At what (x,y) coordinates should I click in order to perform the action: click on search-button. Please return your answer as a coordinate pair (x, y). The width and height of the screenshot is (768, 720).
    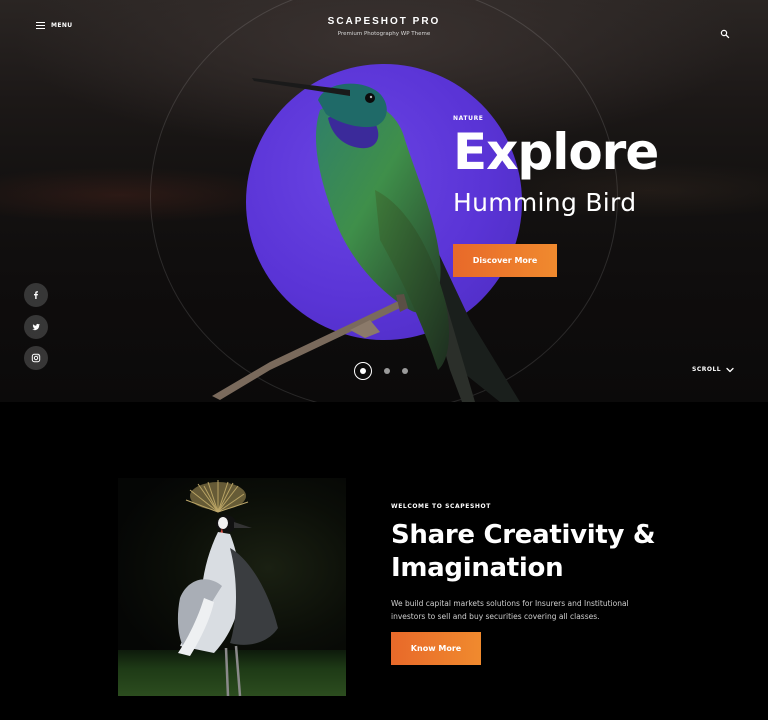
    Looking at the image, I should click on (725, 31).